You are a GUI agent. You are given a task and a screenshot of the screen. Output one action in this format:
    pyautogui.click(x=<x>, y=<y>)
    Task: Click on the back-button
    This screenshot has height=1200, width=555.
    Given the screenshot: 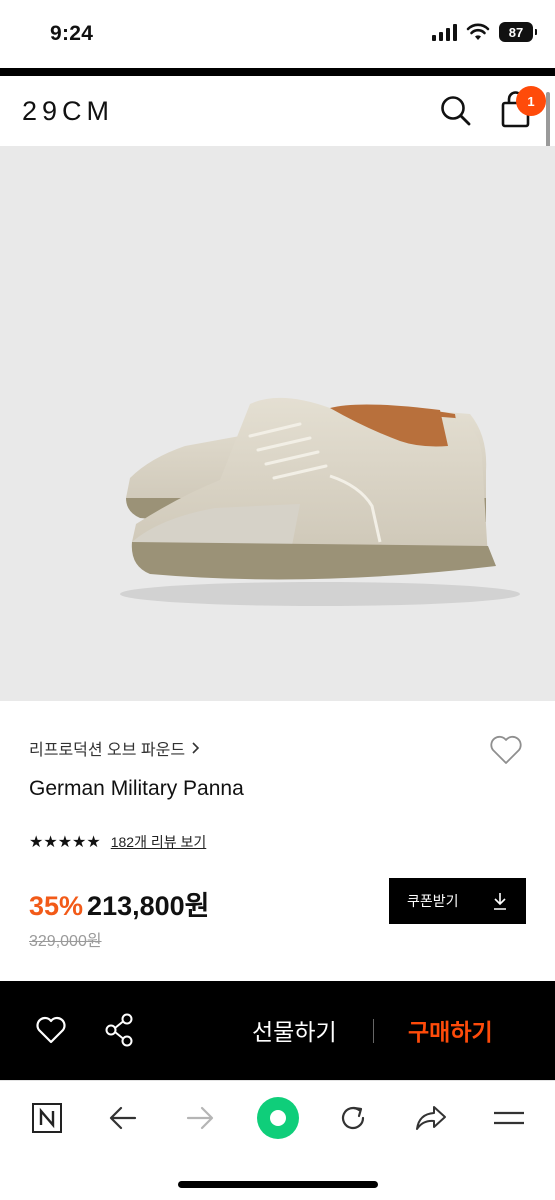 What is the action you would take?
    pyautogui.click(x=123, y=1118)
    